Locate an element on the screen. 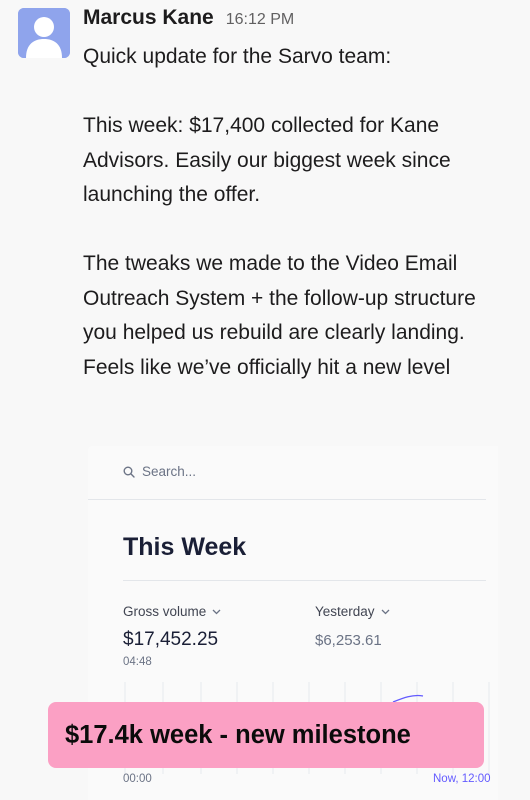 Image resolution: width=530 pixels, height=800 pixels. dashboard-title: This Week is located at coordinates (185, 547).